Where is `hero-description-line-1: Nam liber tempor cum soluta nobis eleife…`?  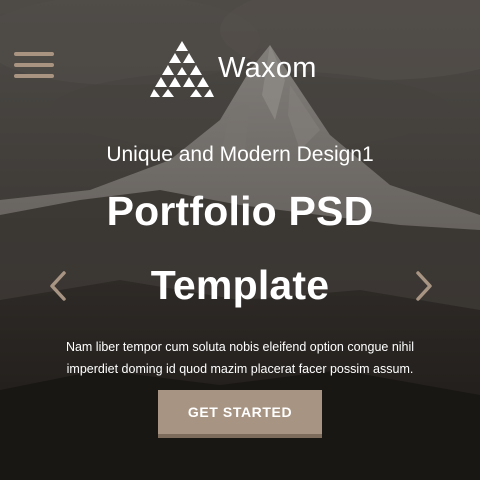 hero-description-line-1: Nam liber tempor cum soluta nobis eleife… is located at coordinates (240, 347).